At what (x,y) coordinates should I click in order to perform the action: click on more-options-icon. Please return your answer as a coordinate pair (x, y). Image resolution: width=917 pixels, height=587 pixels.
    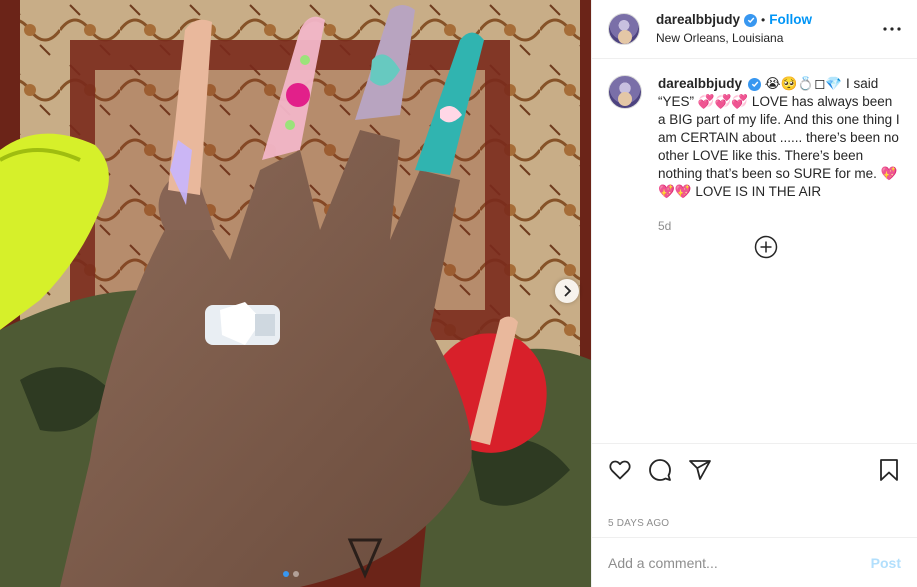
    Looking at the image, I should click on (892, 29).